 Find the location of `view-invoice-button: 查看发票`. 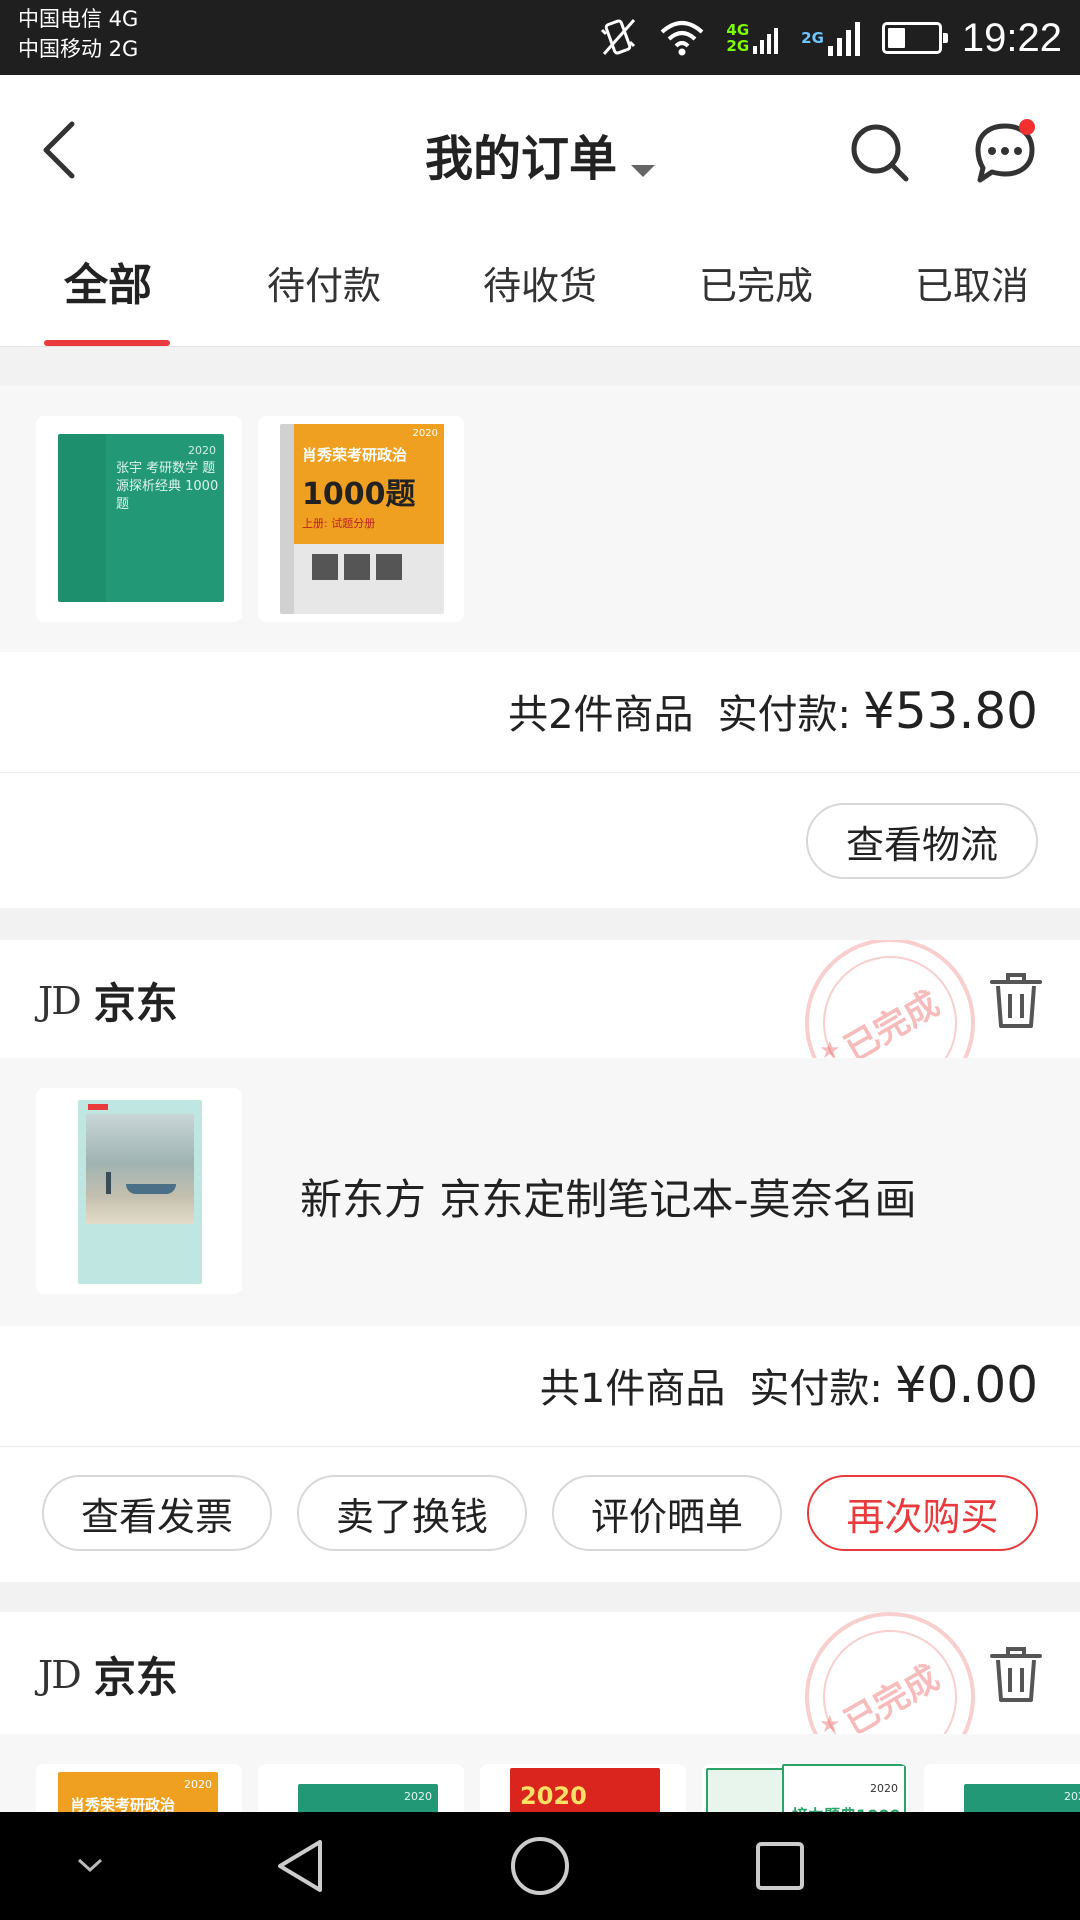

view-invoice-button: 查看发票 is located at coordinates (157, 1513).